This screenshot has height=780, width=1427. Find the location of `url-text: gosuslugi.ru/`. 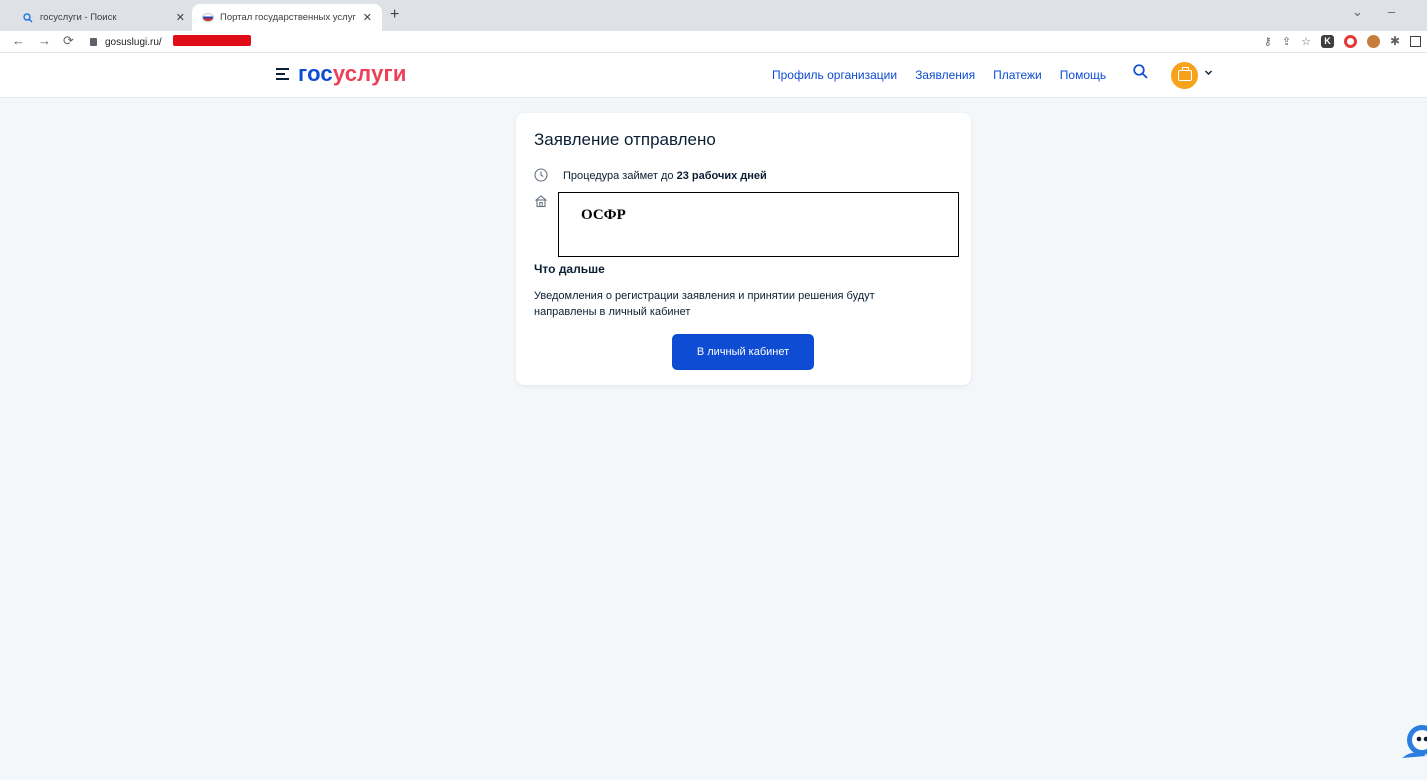

url-text: gosuslugi.ru/ is located at coordinates (133, 42).